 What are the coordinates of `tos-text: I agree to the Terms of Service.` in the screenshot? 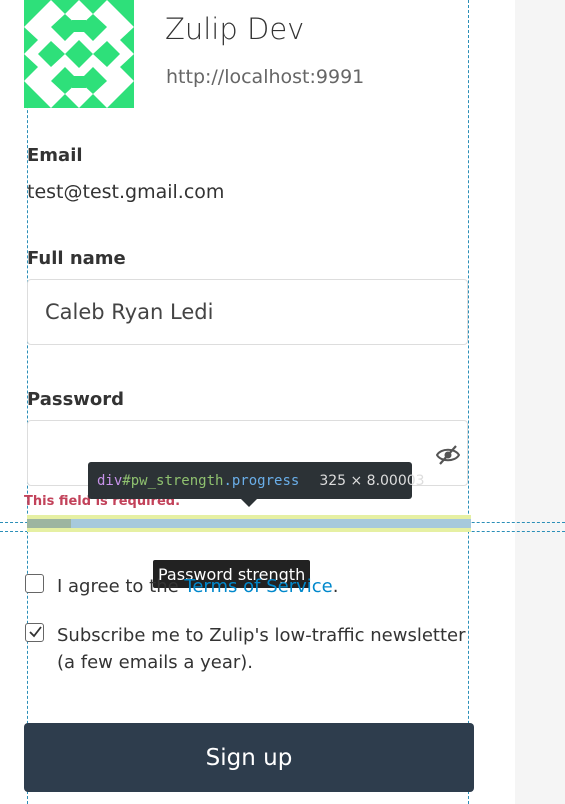 It's located at (197, 586).